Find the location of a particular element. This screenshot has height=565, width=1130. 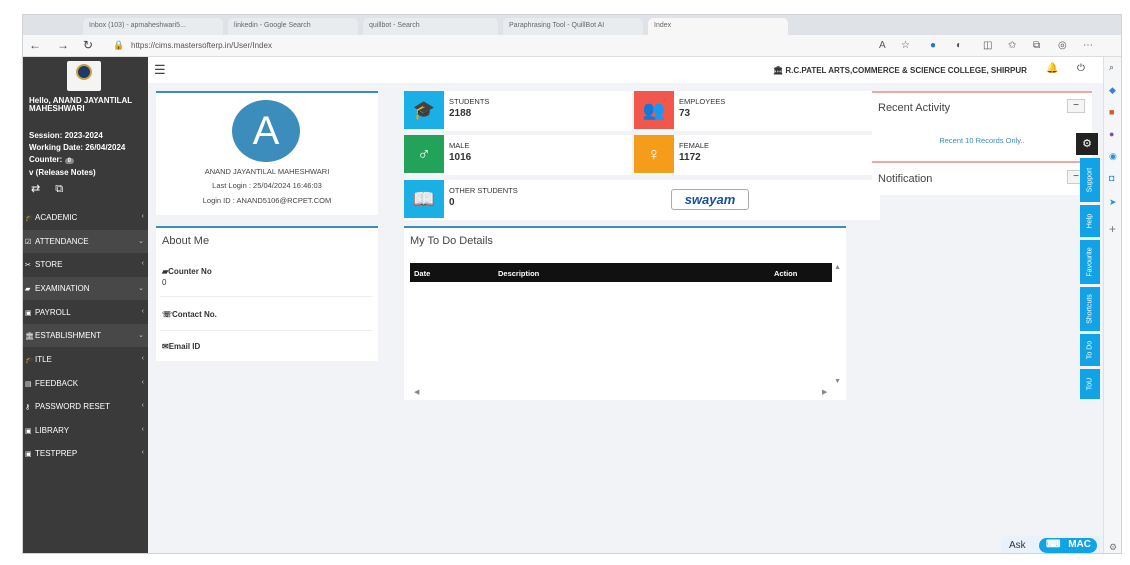

browser-tab-active: Index is located at coordinates (718, 26).